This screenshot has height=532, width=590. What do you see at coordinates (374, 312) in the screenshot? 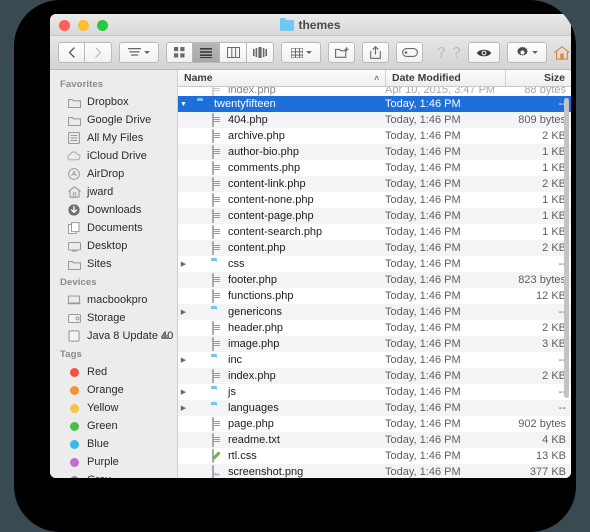
I see `table-row: ▶ genericons Today, 1:46 PM --` at bounding box center [374, 312].